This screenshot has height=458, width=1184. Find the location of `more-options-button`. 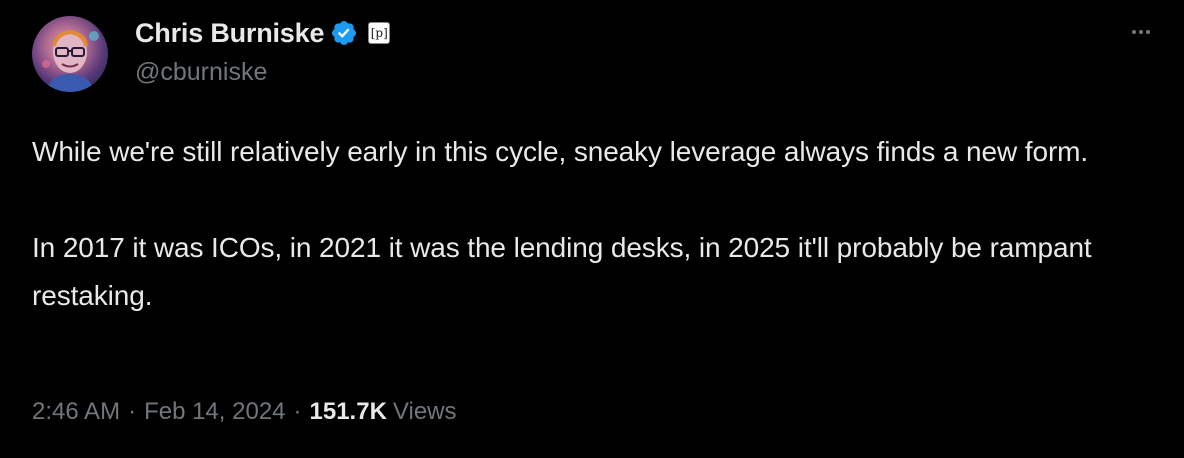

more-options-button is located at coordinates (1141, 32).